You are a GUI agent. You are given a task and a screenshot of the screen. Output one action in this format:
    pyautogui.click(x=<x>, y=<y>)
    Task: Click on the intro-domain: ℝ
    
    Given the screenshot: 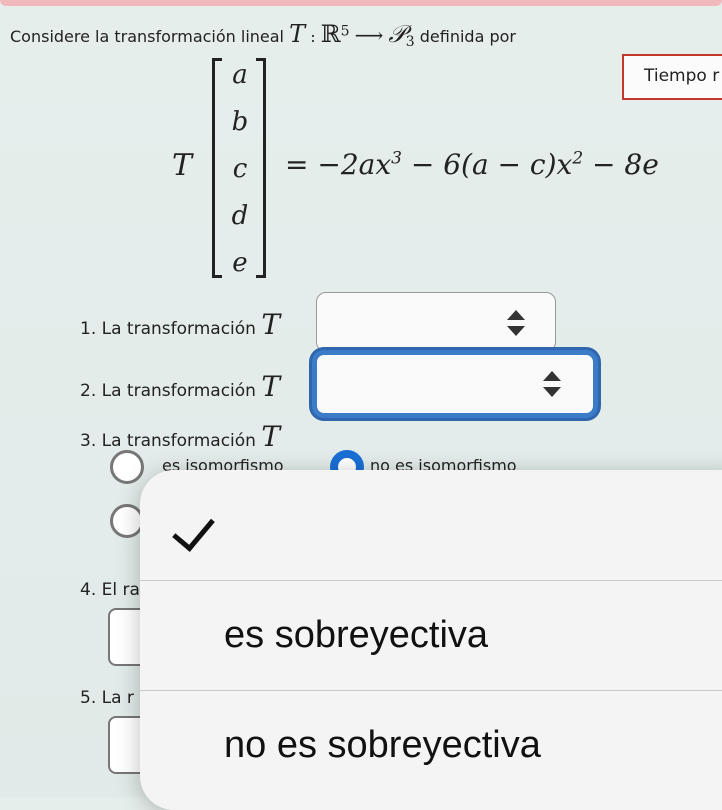 What is the action you would take?
    pyautogui.click(x=330, y=34)
    